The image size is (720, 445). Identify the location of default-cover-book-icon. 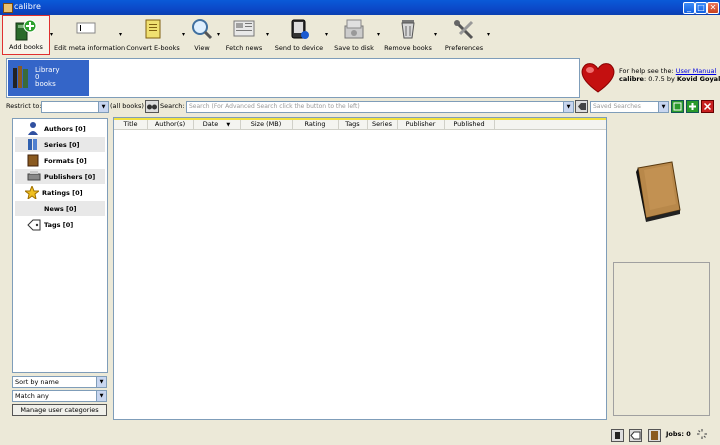
(658, 191).